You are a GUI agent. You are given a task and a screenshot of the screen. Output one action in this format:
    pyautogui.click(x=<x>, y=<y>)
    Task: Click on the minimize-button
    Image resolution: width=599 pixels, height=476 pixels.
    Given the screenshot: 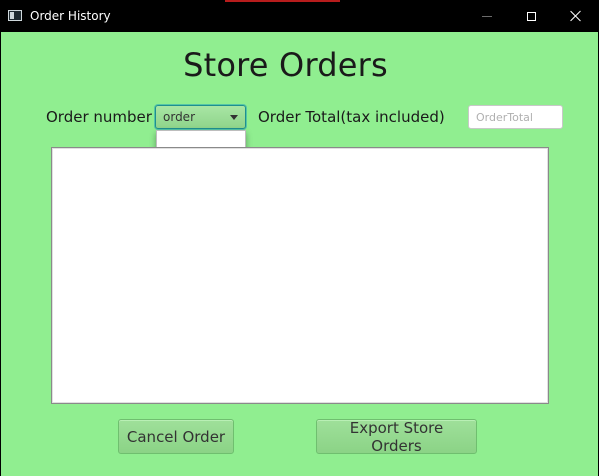 What is the action you would take?
    pyautogui.click(x=487, y=16)
    